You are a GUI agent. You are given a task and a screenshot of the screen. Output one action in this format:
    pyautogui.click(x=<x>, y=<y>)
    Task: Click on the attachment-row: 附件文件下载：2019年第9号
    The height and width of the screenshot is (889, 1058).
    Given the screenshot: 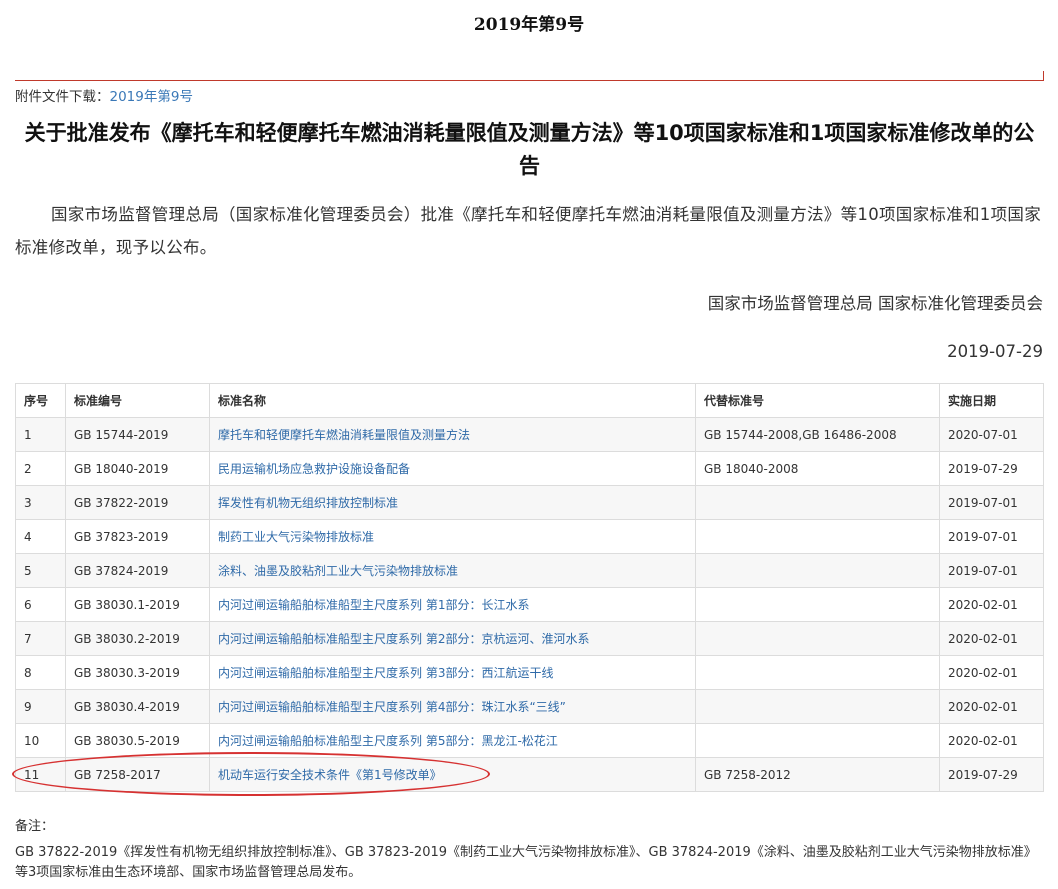 What is the action you would take?
    pyautogui.click(x=104, y=95)
    